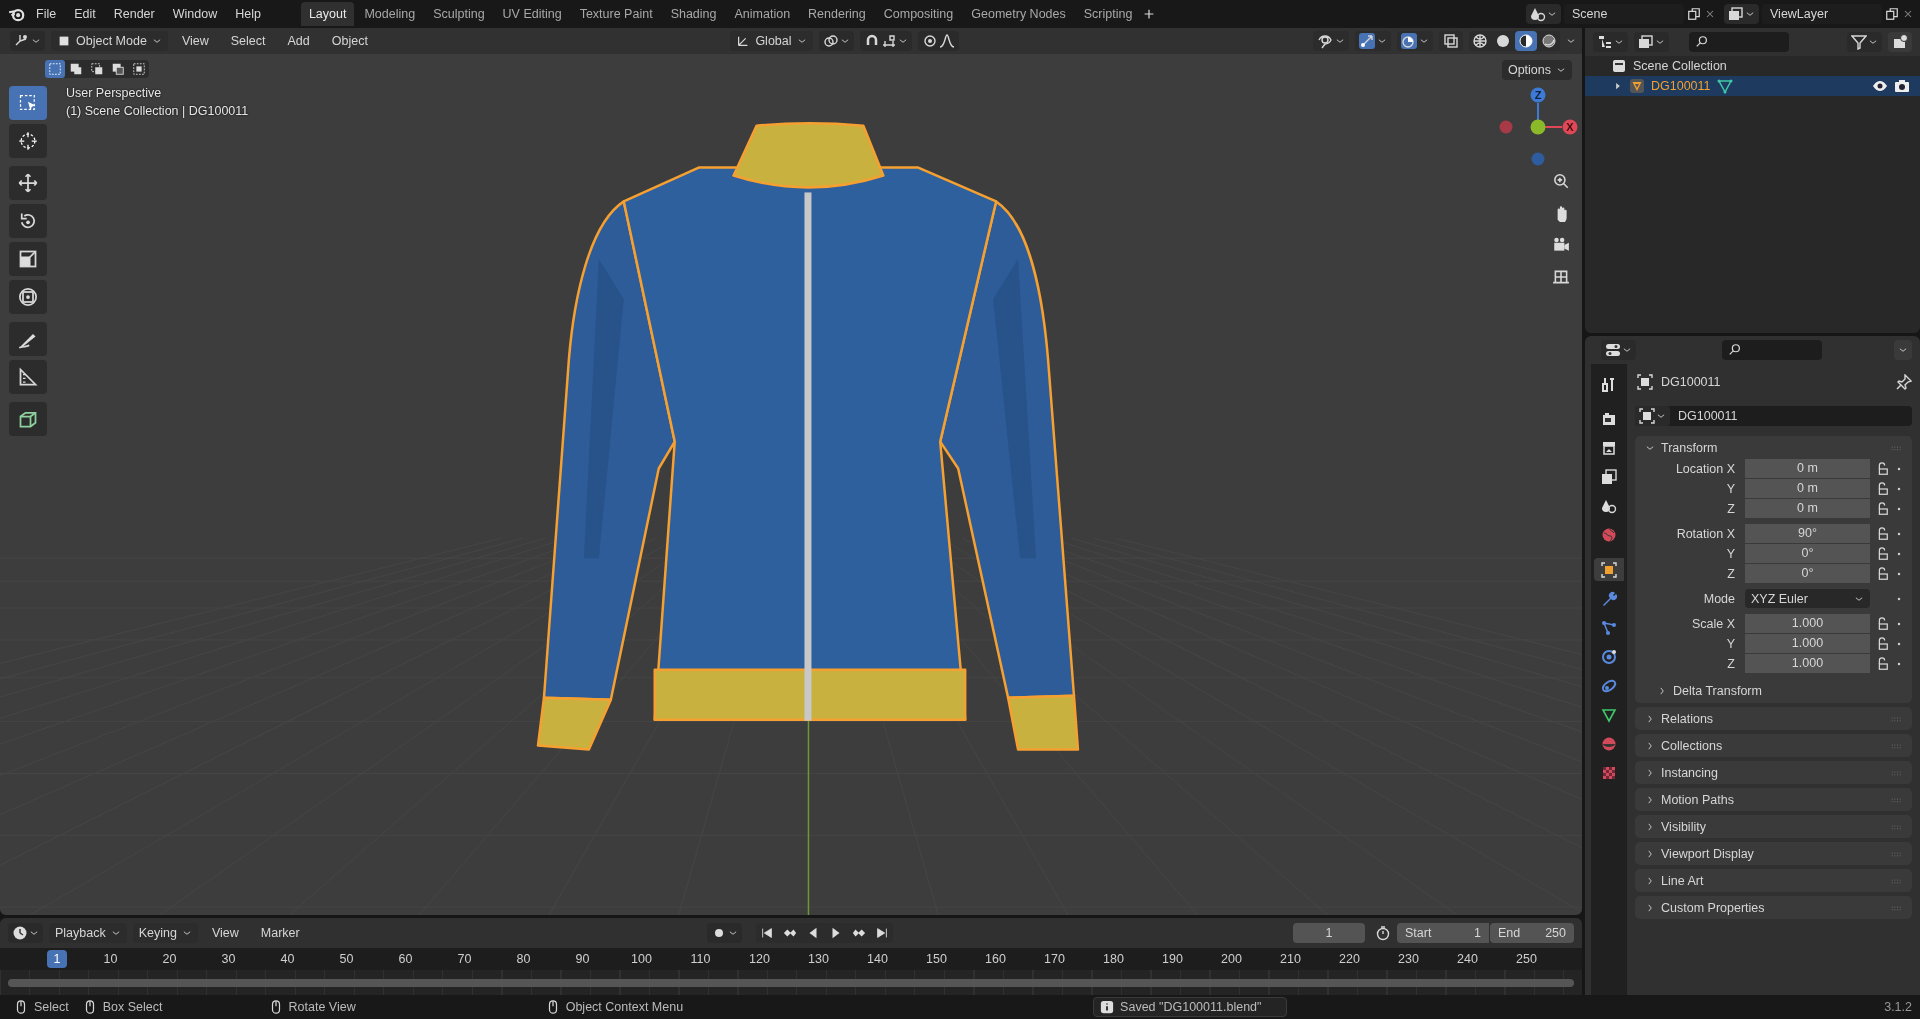  What do you see at coordinates (1773, 907) in the screenshot?
I see `panel-header: Custom Properties` at bounding box center [1773, 907].